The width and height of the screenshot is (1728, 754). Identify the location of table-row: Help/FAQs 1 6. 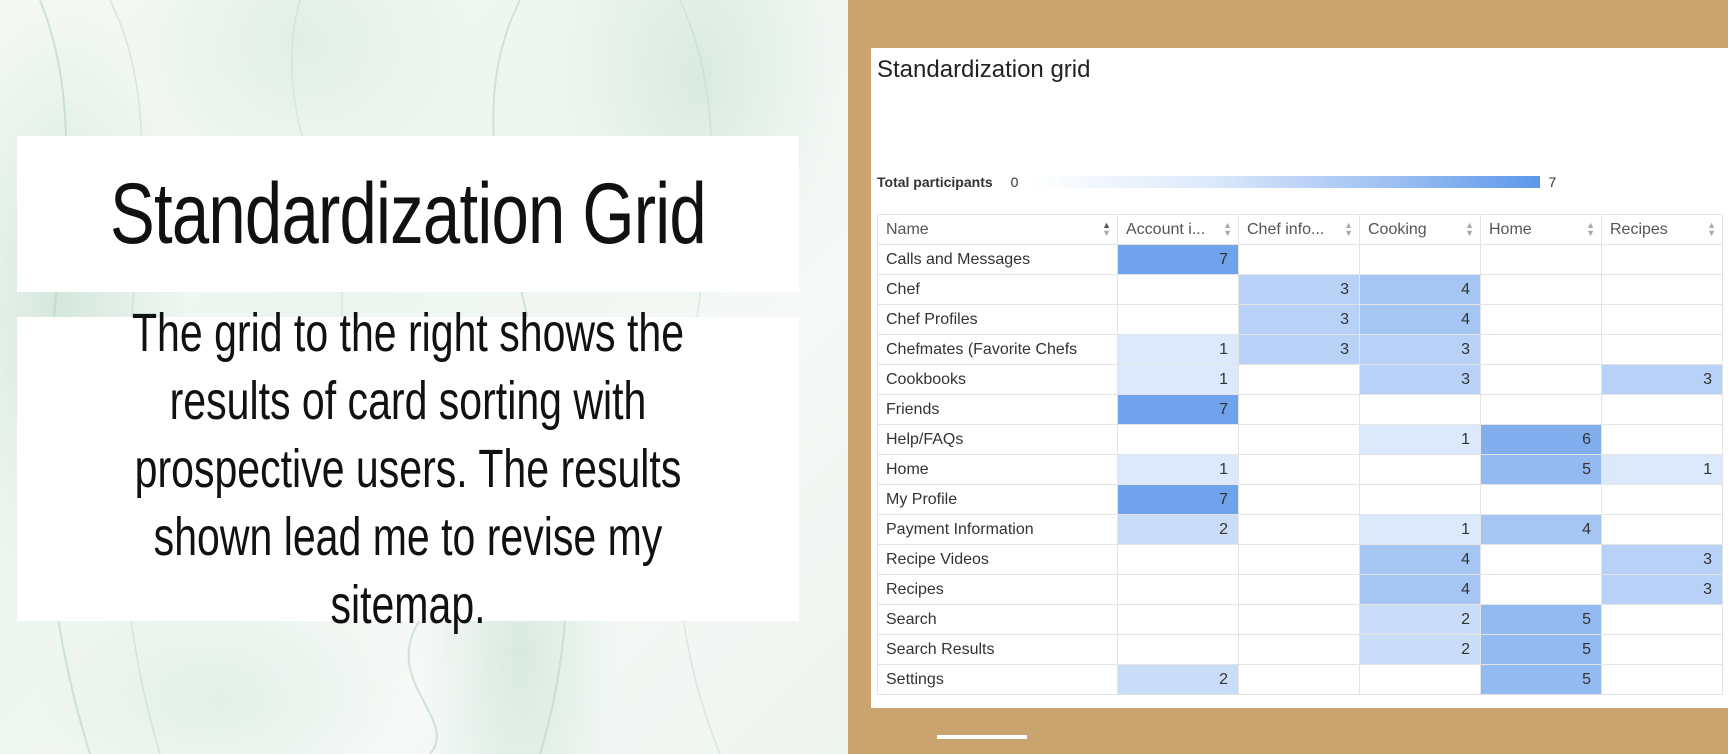
(1300, 439).